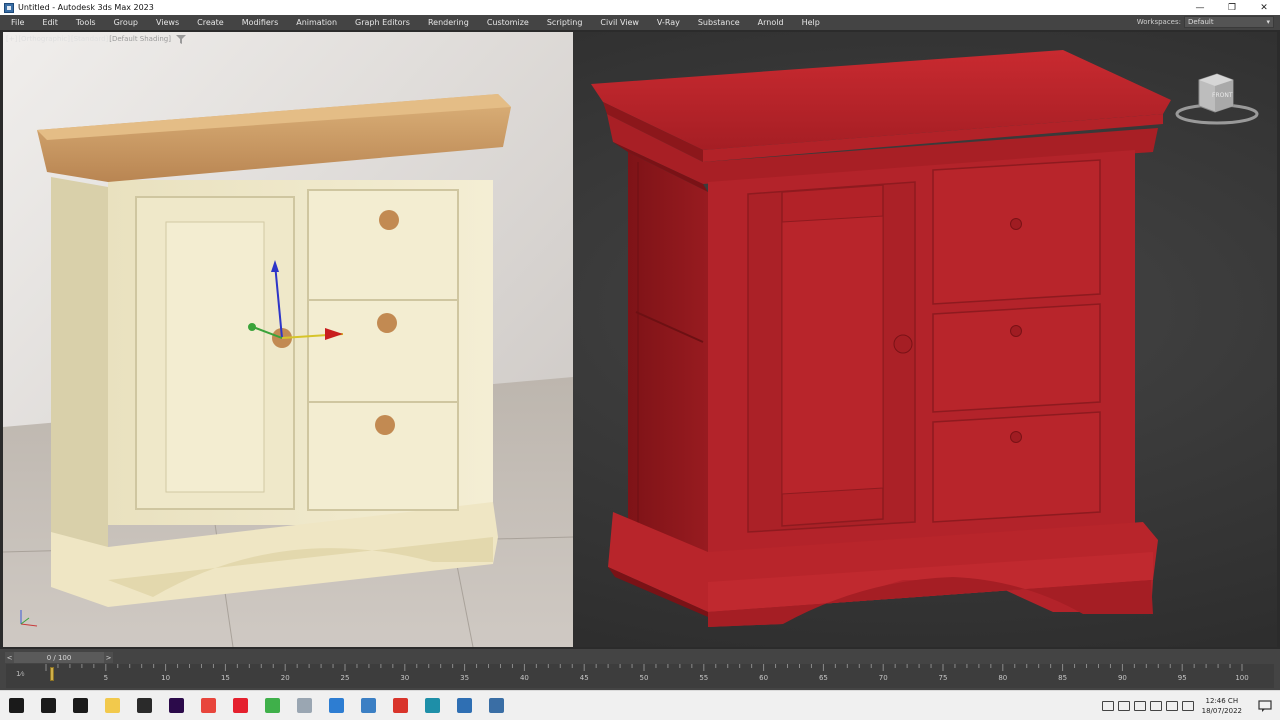  Describe the element at coordinates (668, 22) in the screenshot. I see `menu-vray: V-Ray` at that location.